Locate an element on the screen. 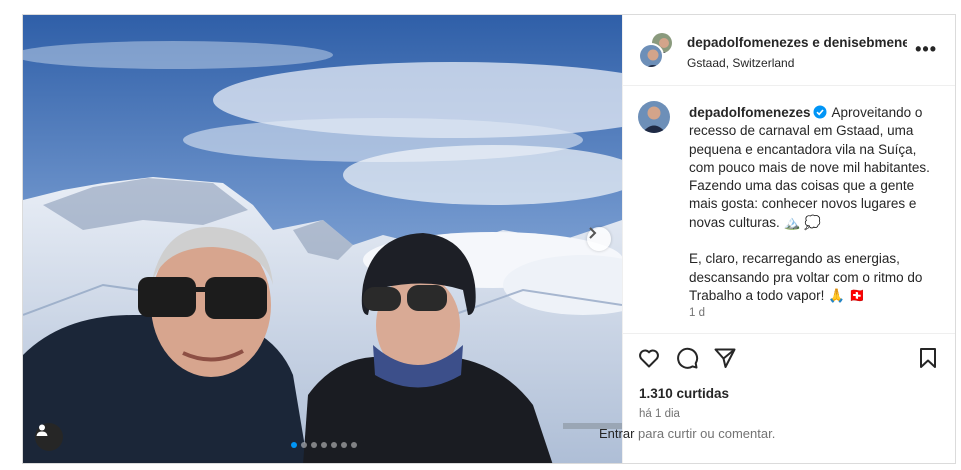 Image resolution: width=961 pixels, height=470 pixels. share-button is located at coordinates (725, 358).